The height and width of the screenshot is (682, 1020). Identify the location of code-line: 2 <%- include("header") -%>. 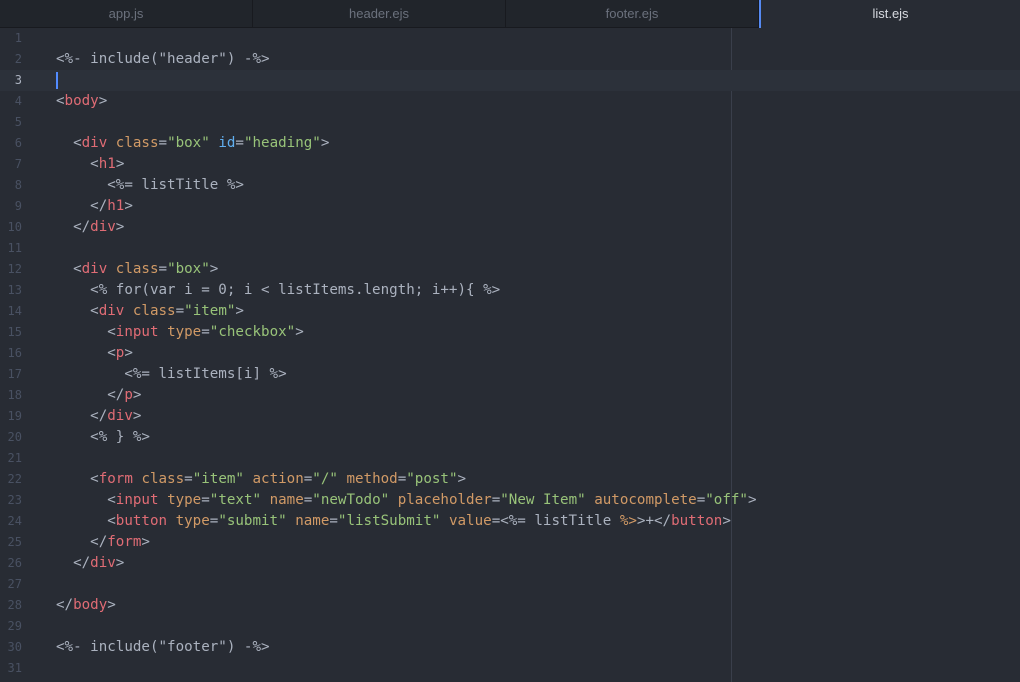
(510, 59).